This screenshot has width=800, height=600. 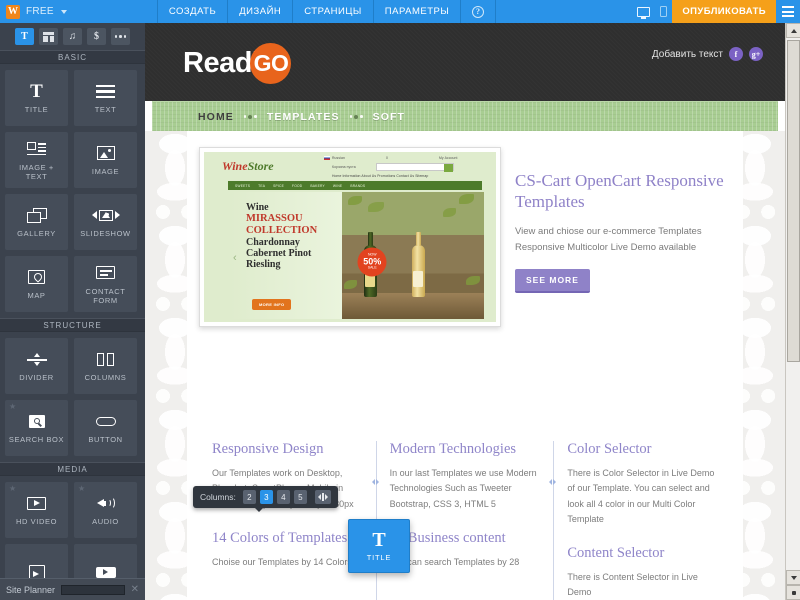 I want to click on site-logo: Readi GO, so click(x=237, y=63).